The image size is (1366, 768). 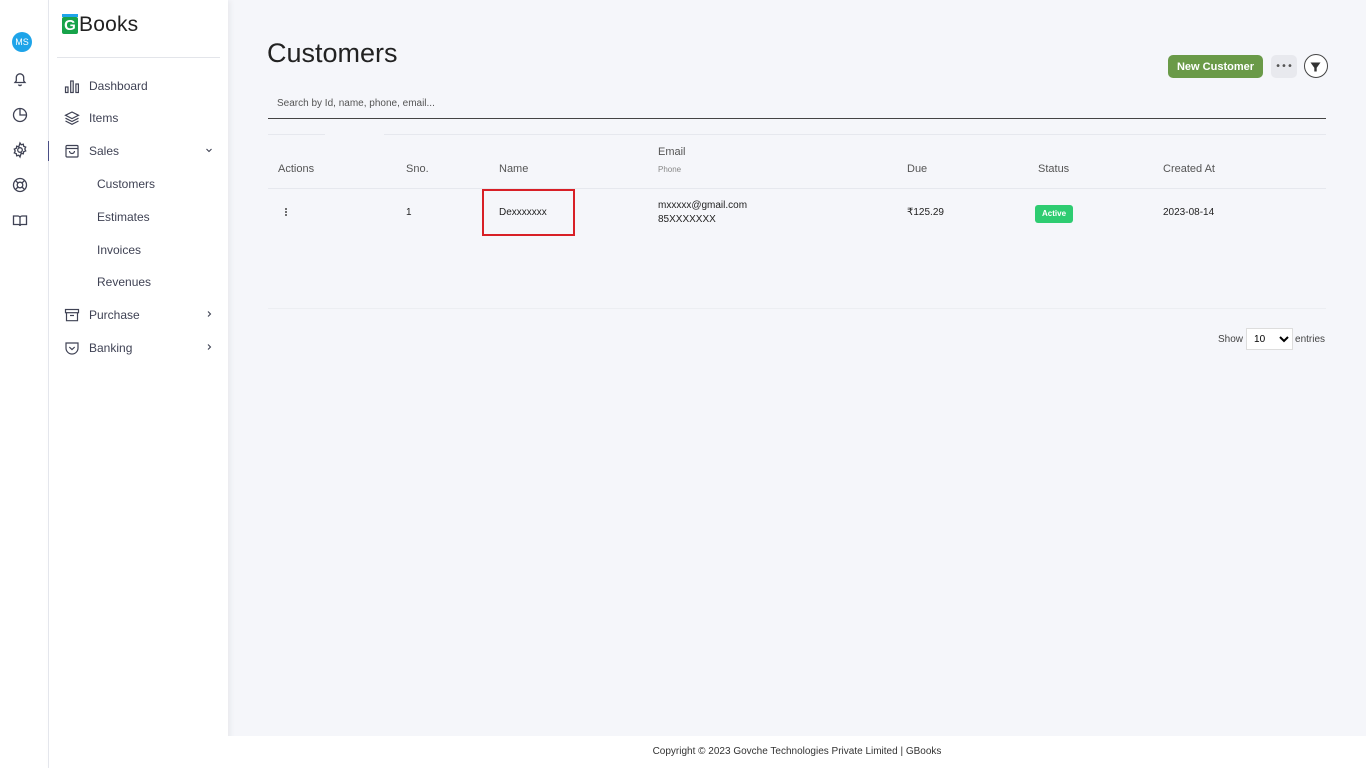 I want to click on page-size-control: Show 10 25 50 100 entries, so click(x=1271, y=339).